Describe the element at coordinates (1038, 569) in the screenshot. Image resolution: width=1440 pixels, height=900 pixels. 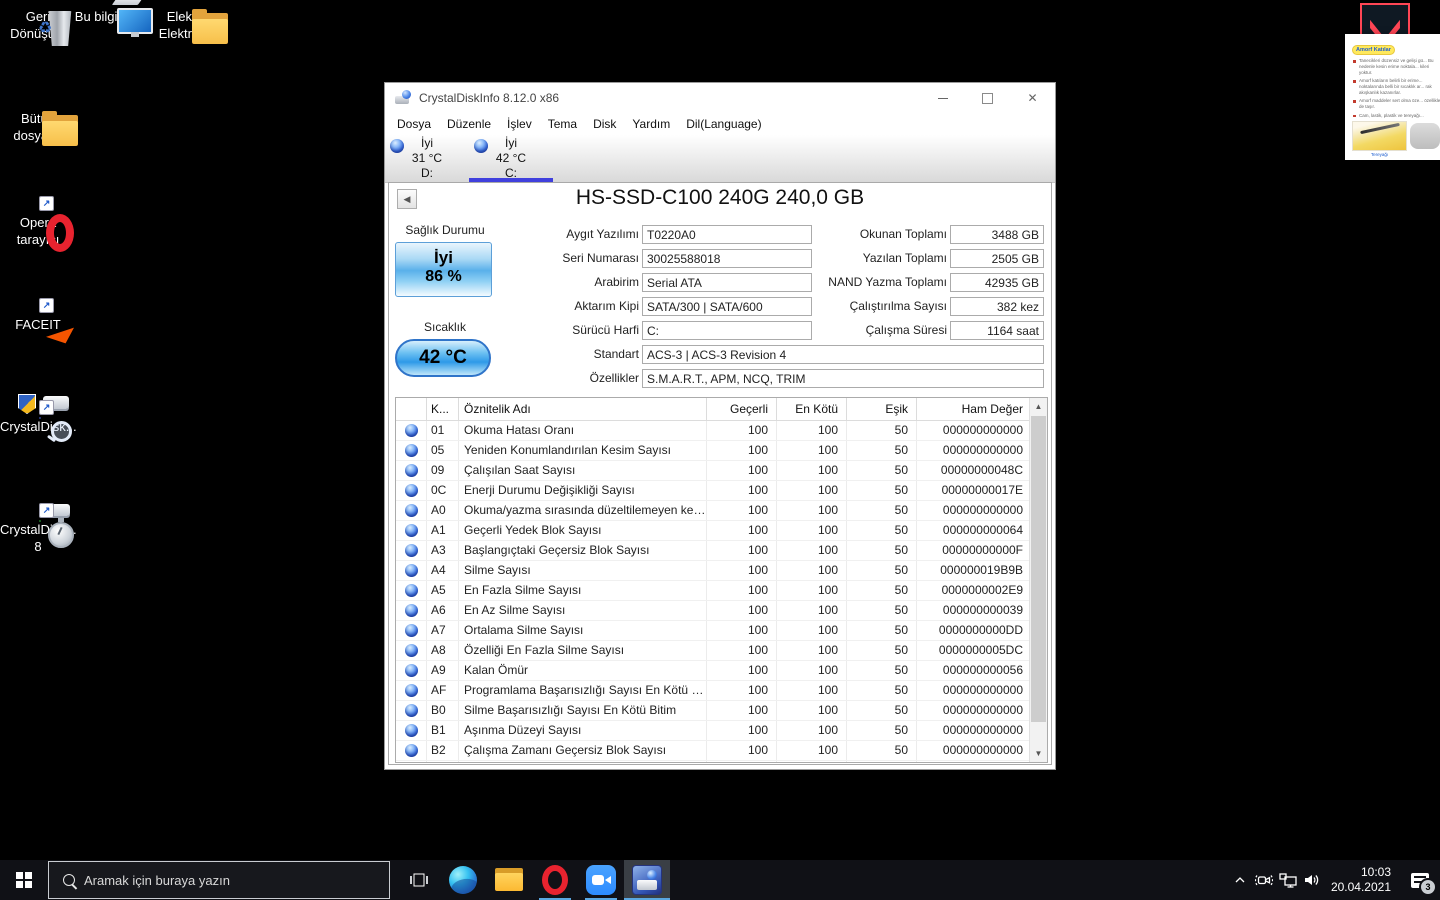
I see `scrollbar-thumb` at that location.